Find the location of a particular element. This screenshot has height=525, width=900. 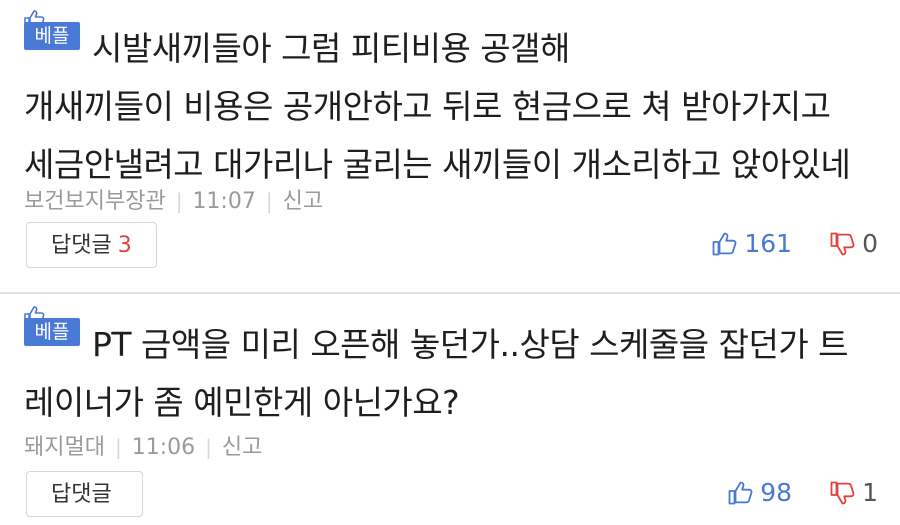

vote-group: 98 1 is located at coordinates (803, 492).